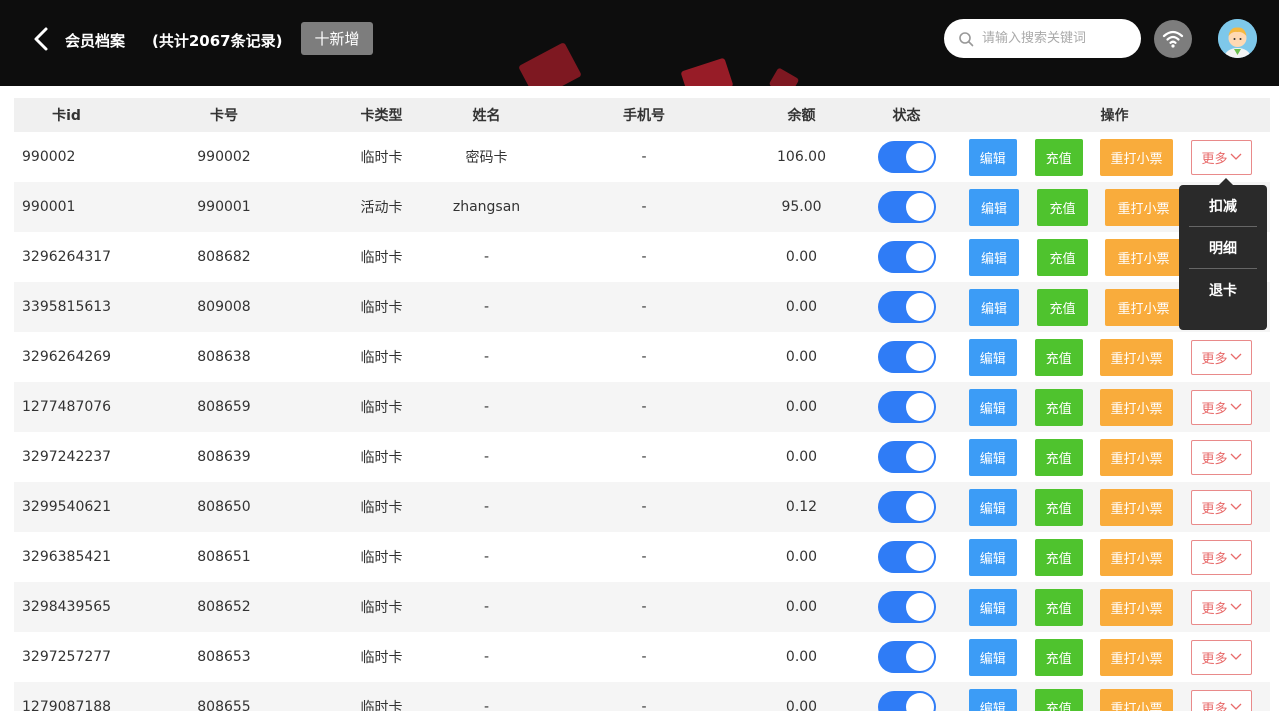  What do you see at coordinates (642, 457) in the screenshot?
I see `table-row: 3297242237 808639 临时卡 - - 0.00 编辑 充值 重打小票 更多` at bounding box center [642, 457].